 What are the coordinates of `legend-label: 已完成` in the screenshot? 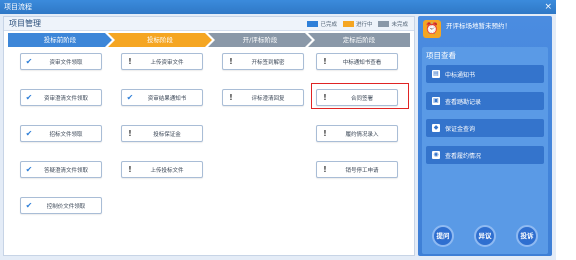 It's located at (328, 25).